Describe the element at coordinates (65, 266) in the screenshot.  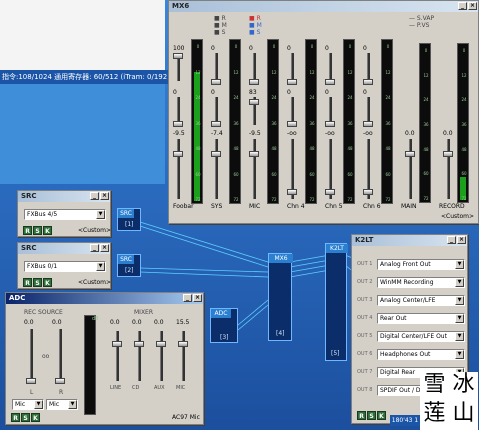
I see `src2-bus-select: FXBus 0/1 ▼` at that location.